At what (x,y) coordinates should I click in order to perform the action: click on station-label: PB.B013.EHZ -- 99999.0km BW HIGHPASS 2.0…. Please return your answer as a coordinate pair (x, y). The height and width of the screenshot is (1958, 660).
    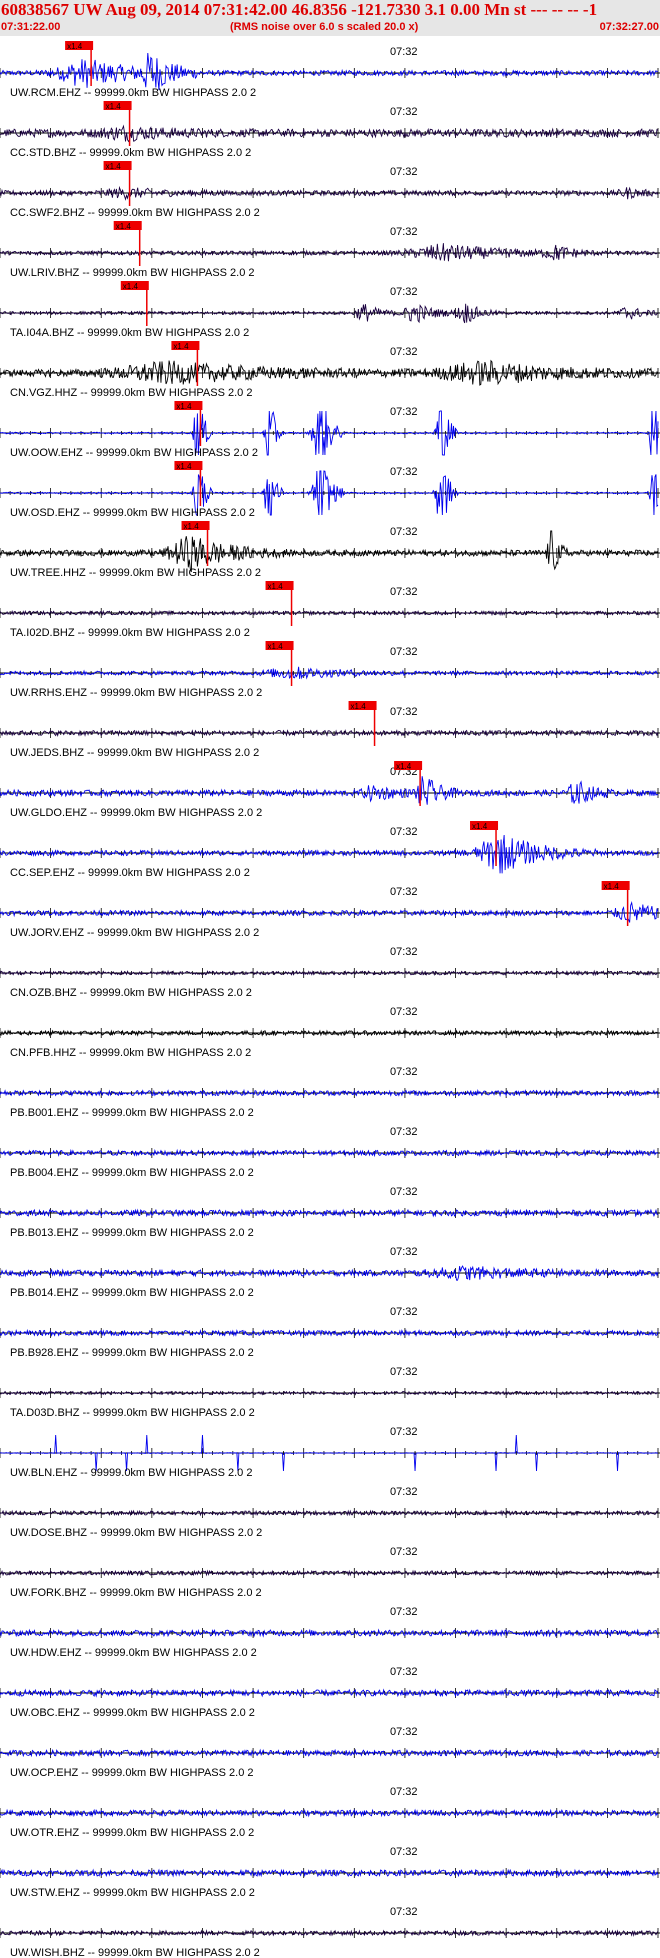
    Looking at the image, I should click on (132, 1233).